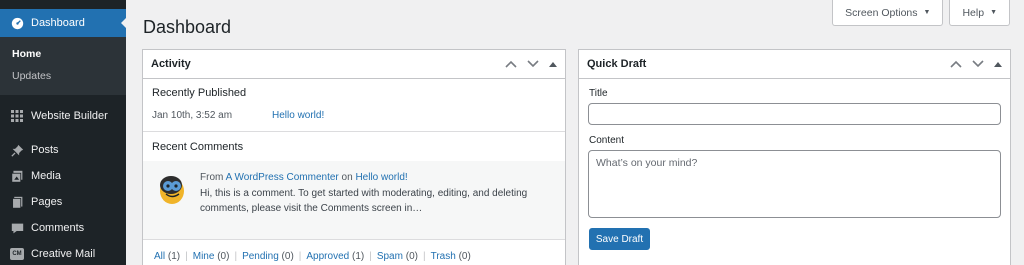 The image size is (1024, 265). I want to click on help-label: Help, so click(973, 12).